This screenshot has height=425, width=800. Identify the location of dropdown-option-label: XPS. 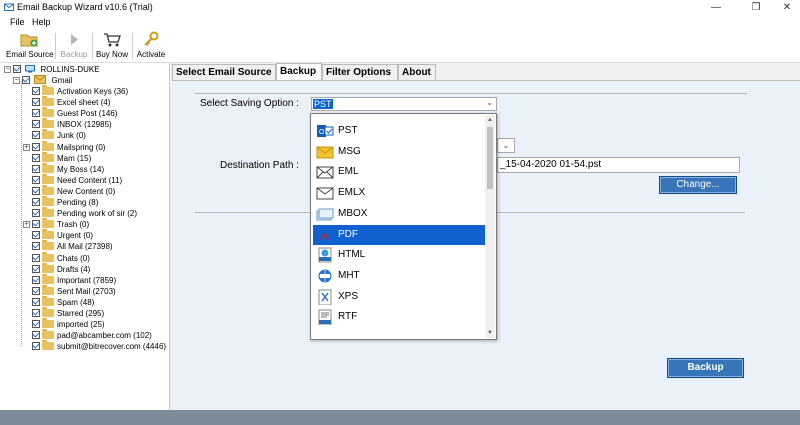
(348, 296).